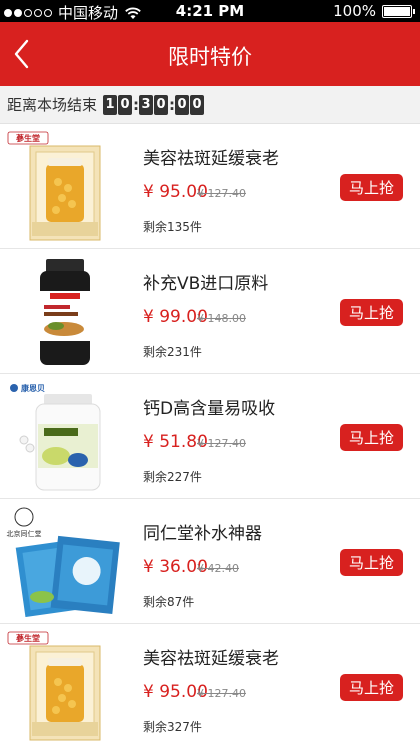 The height and width of the screenshot is (747, 420). What do you see at coordinates (65, 311) in the screenshot?
I see `product-image` at bounding box center [65, 311].